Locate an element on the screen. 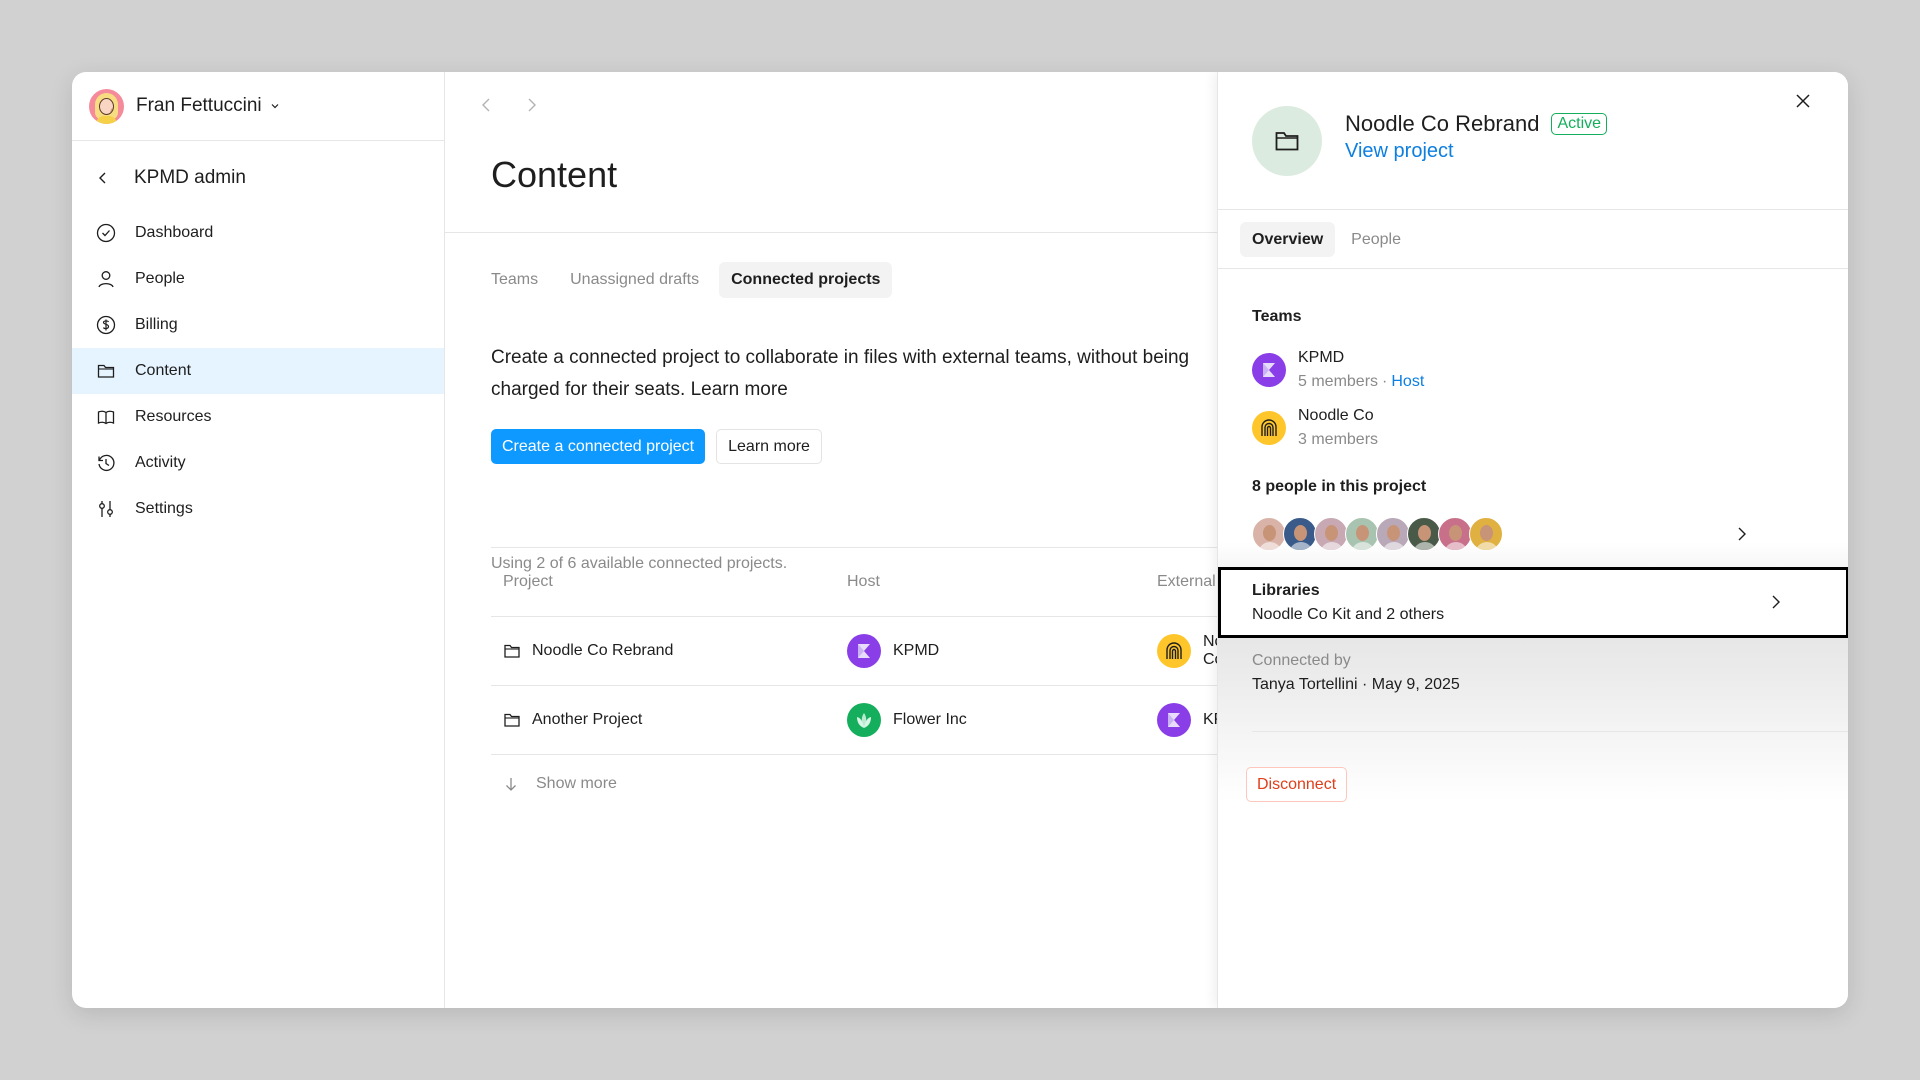 The height and width of the screenshot is (1080, 1920). org-header: KPMD admin is located at coordinates (159, 178).